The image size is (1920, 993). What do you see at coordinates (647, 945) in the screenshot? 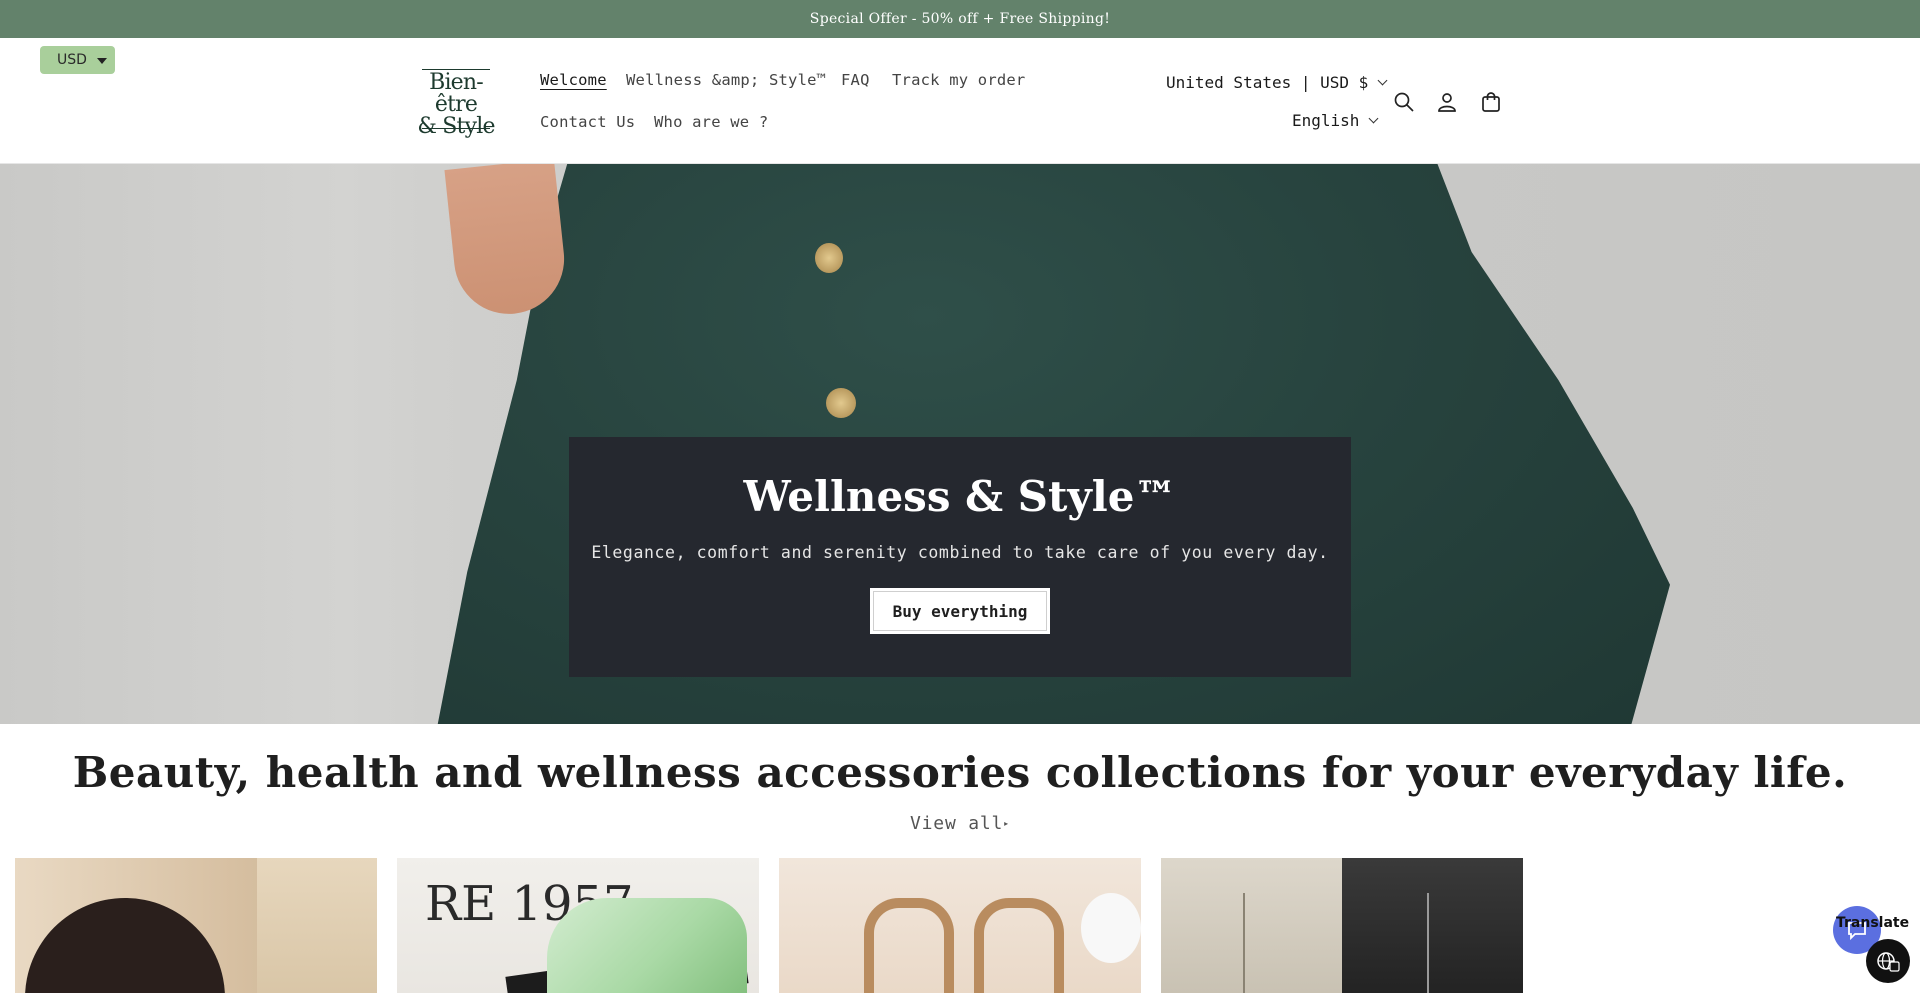
I see `sneaker-image` at bounding box center [647, 945].